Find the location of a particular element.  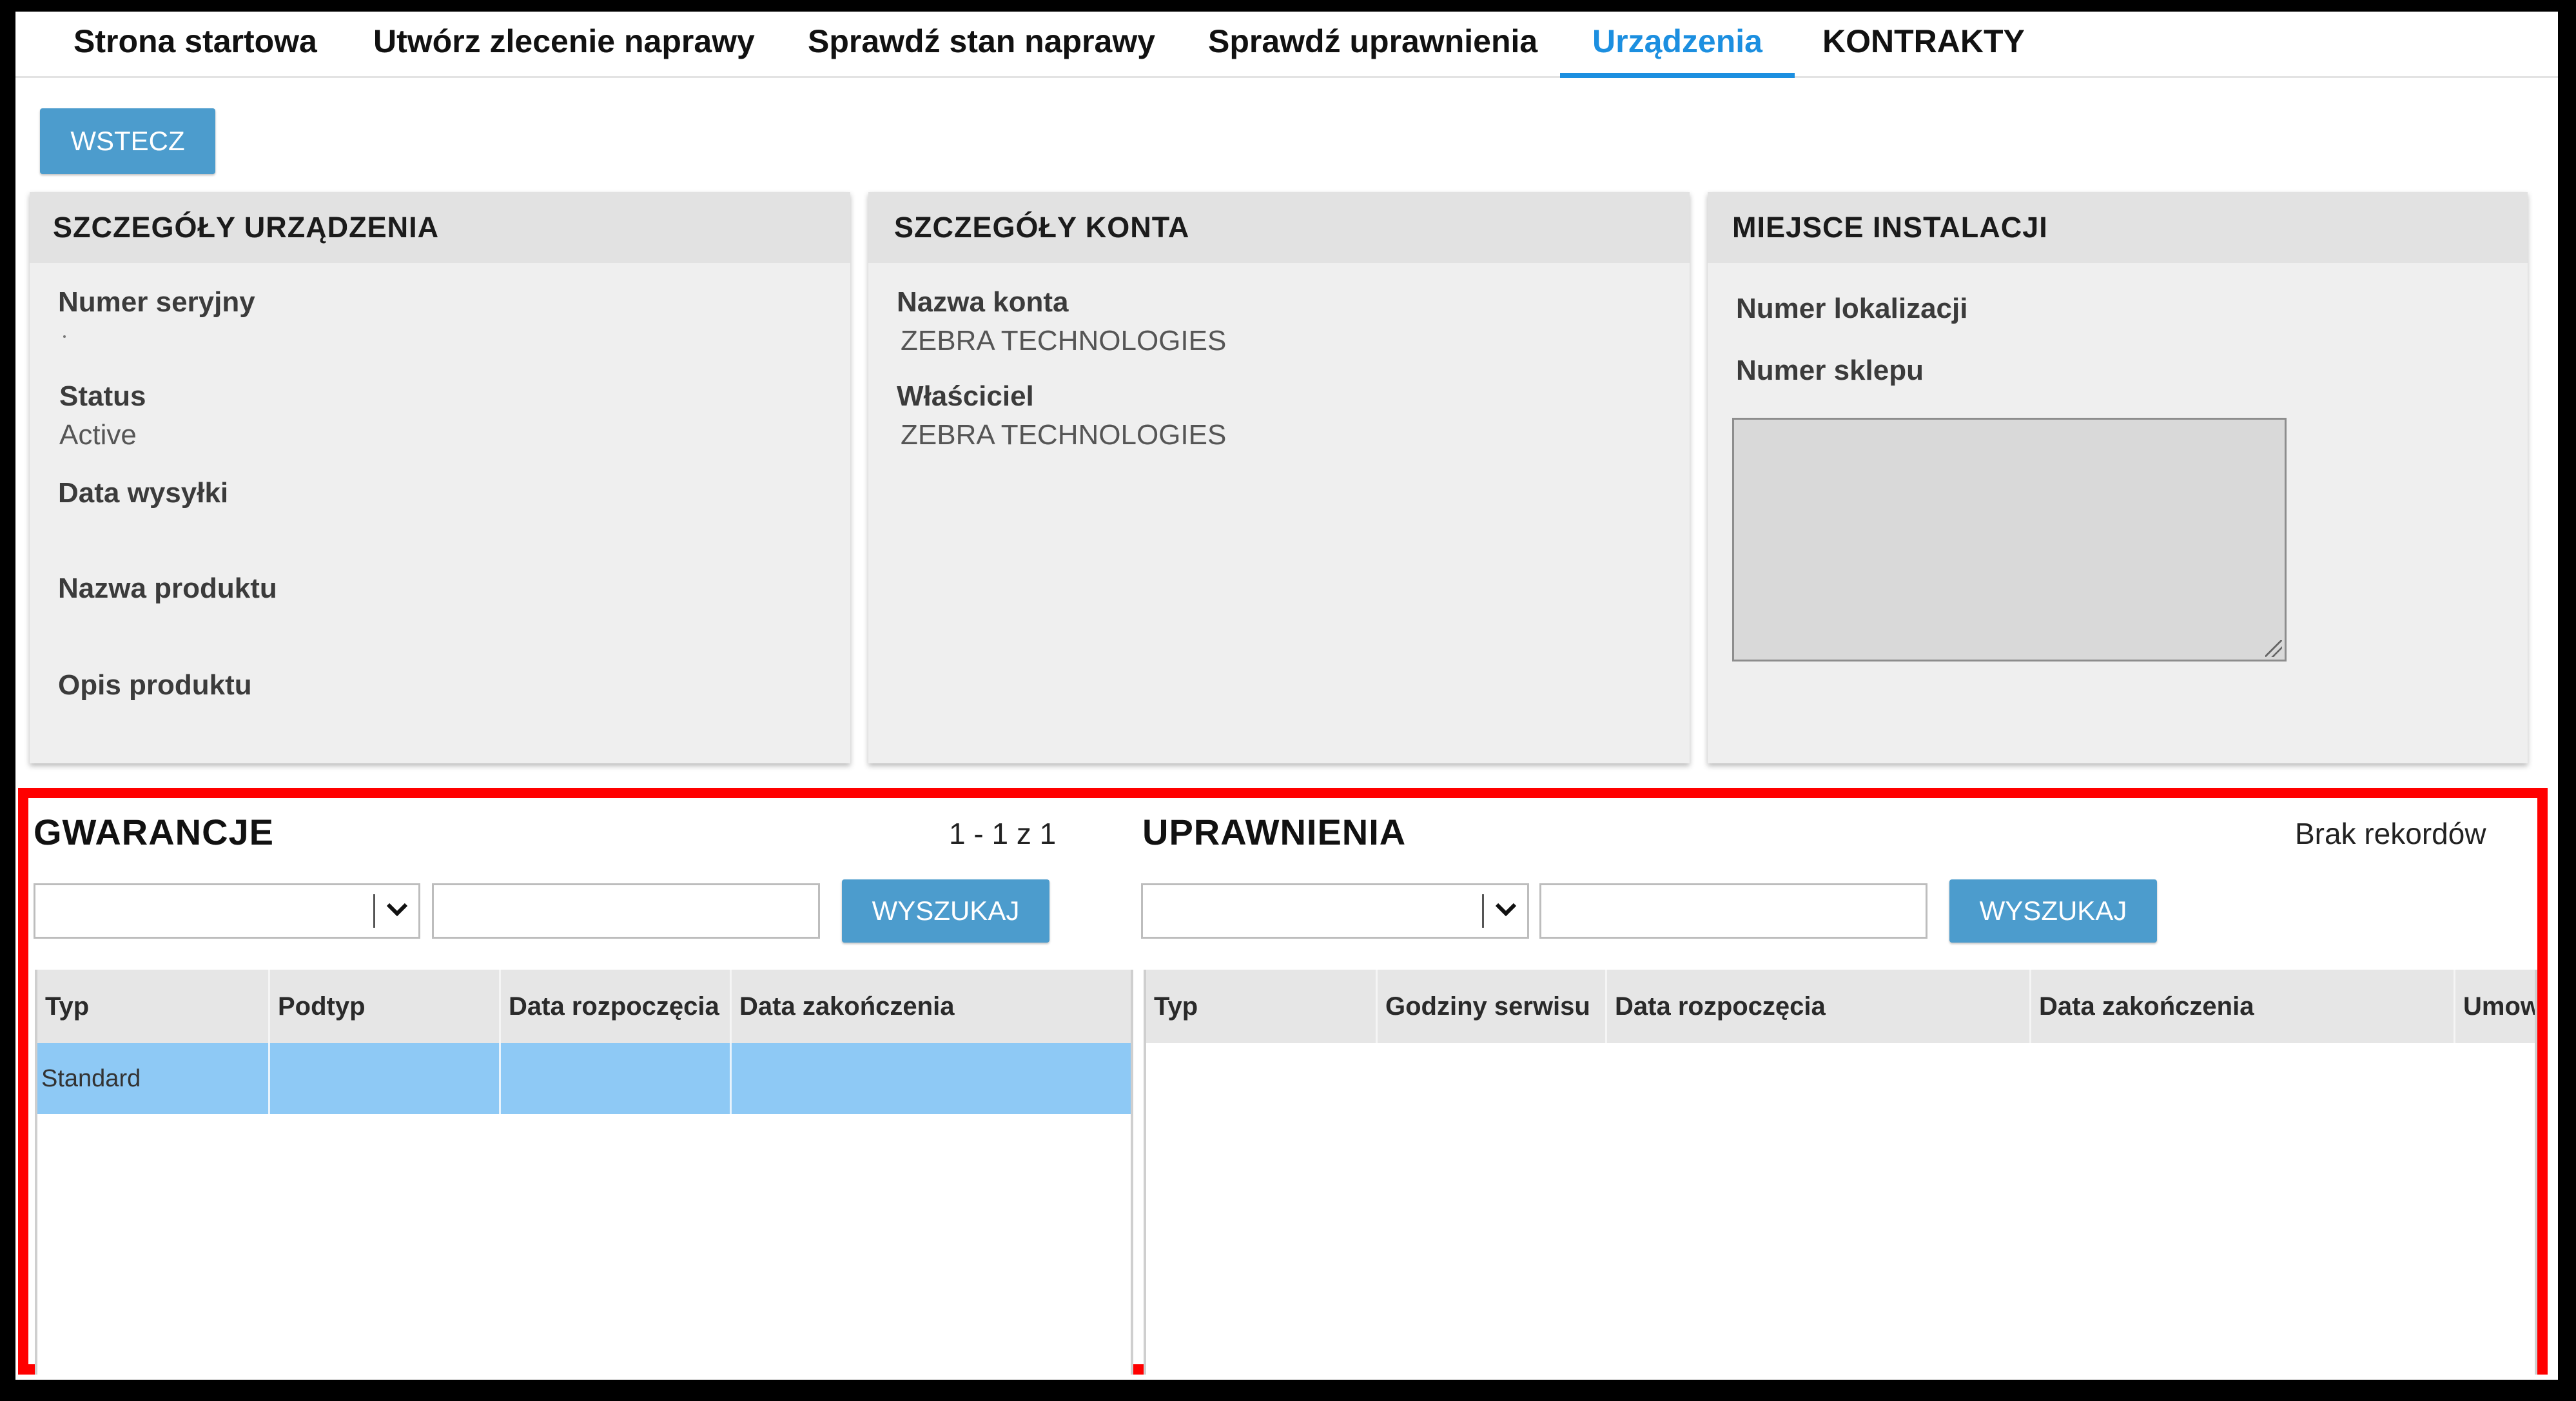

owner-label: Właściciel is located at coordinates (965, 396).